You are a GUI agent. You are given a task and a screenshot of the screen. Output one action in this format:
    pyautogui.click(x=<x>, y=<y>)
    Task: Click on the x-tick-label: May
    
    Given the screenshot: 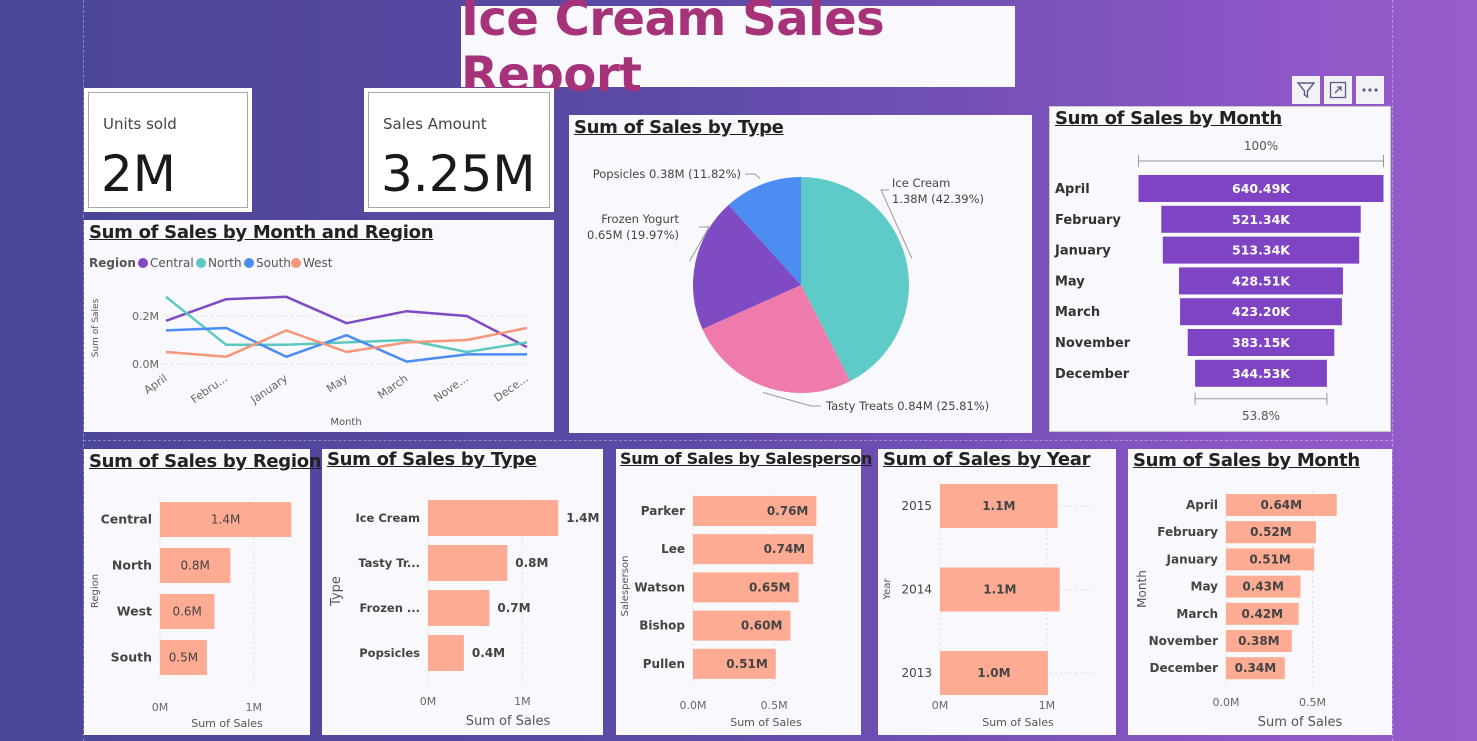 What is the action you would take?
    pyautogui.click(x=337, y=384)
    